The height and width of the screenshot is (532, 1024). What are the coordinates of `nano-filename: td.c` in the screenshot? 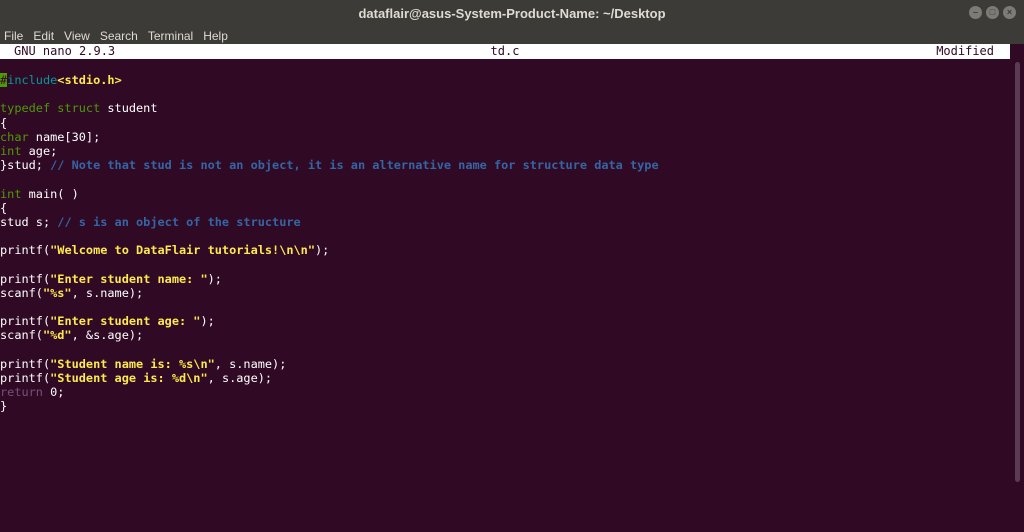 It's located at (505, 51).